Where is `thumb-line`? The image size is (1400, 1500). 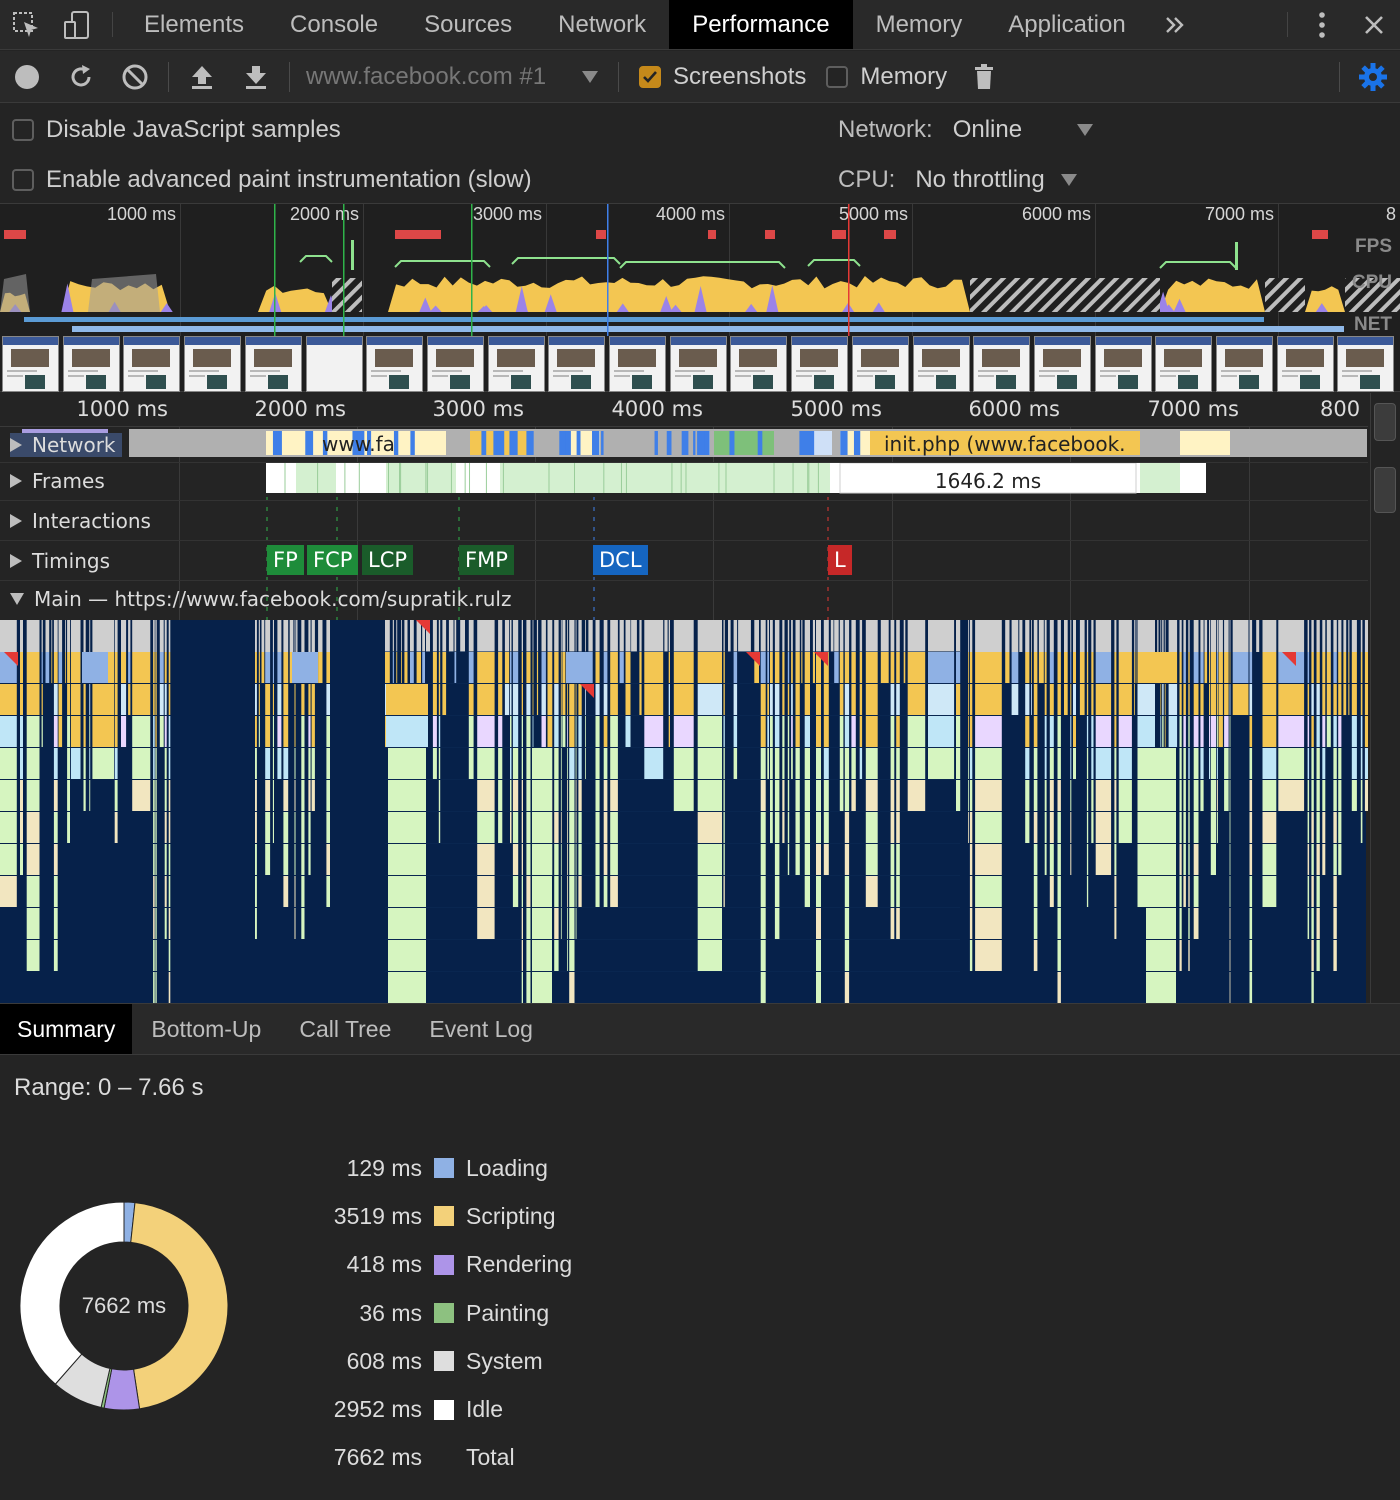
thumb-line is located at coordinates (925, 376).